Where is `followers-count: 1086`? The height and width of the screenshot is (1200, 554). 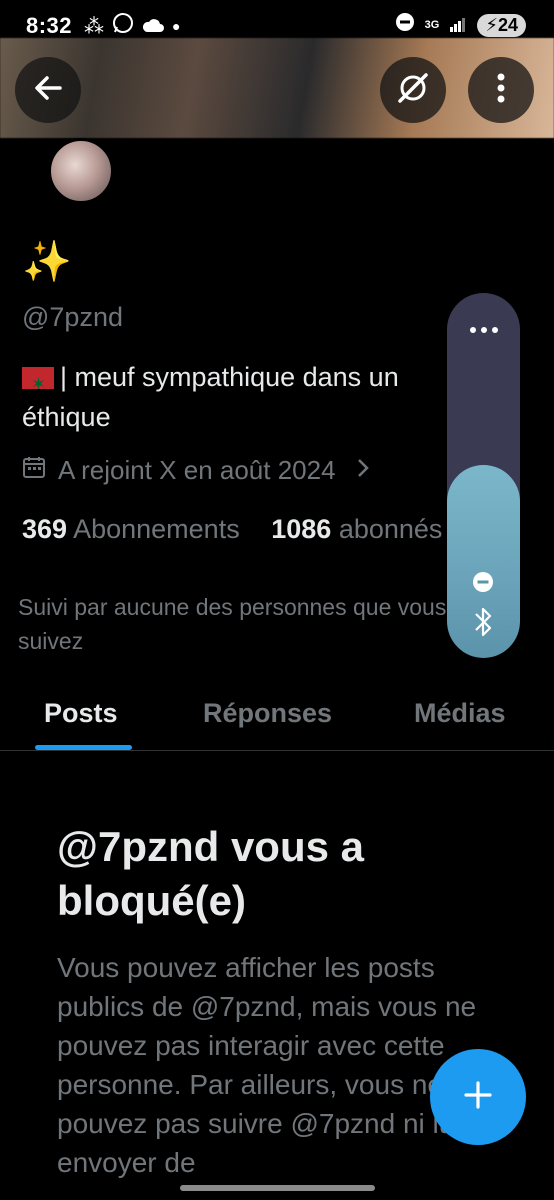 followers-count: 1086 is located at coordinates (301, 529).